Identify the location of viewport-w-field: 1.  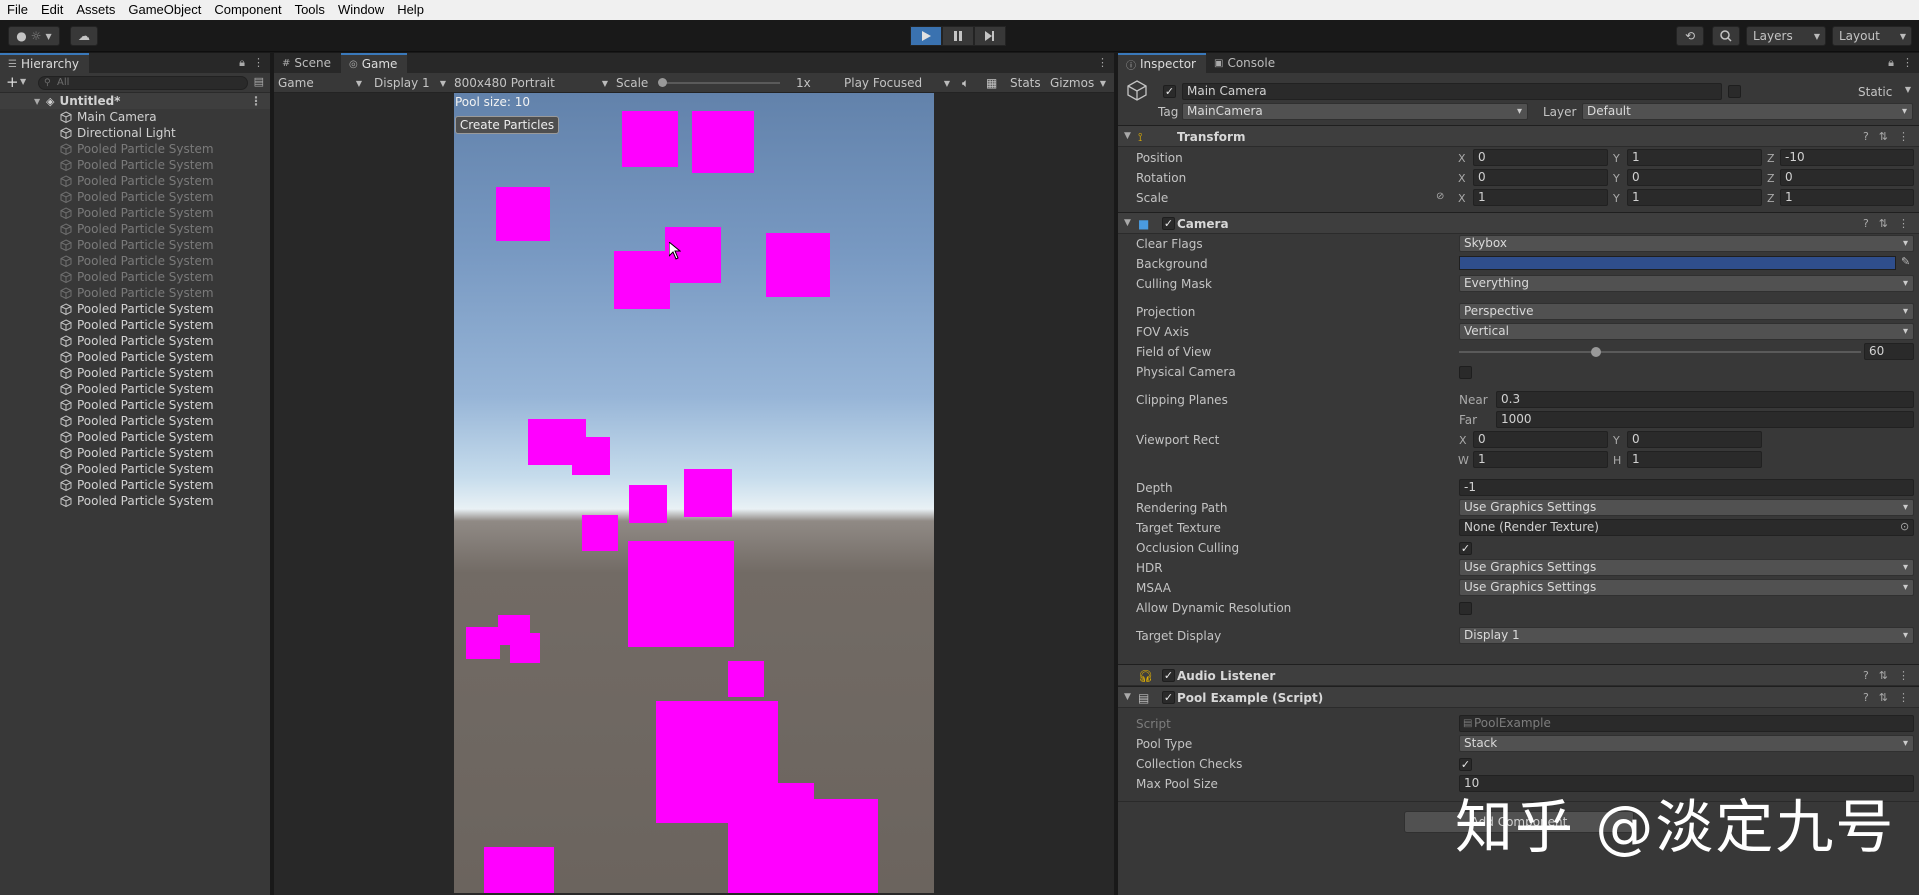
(1540, 459).